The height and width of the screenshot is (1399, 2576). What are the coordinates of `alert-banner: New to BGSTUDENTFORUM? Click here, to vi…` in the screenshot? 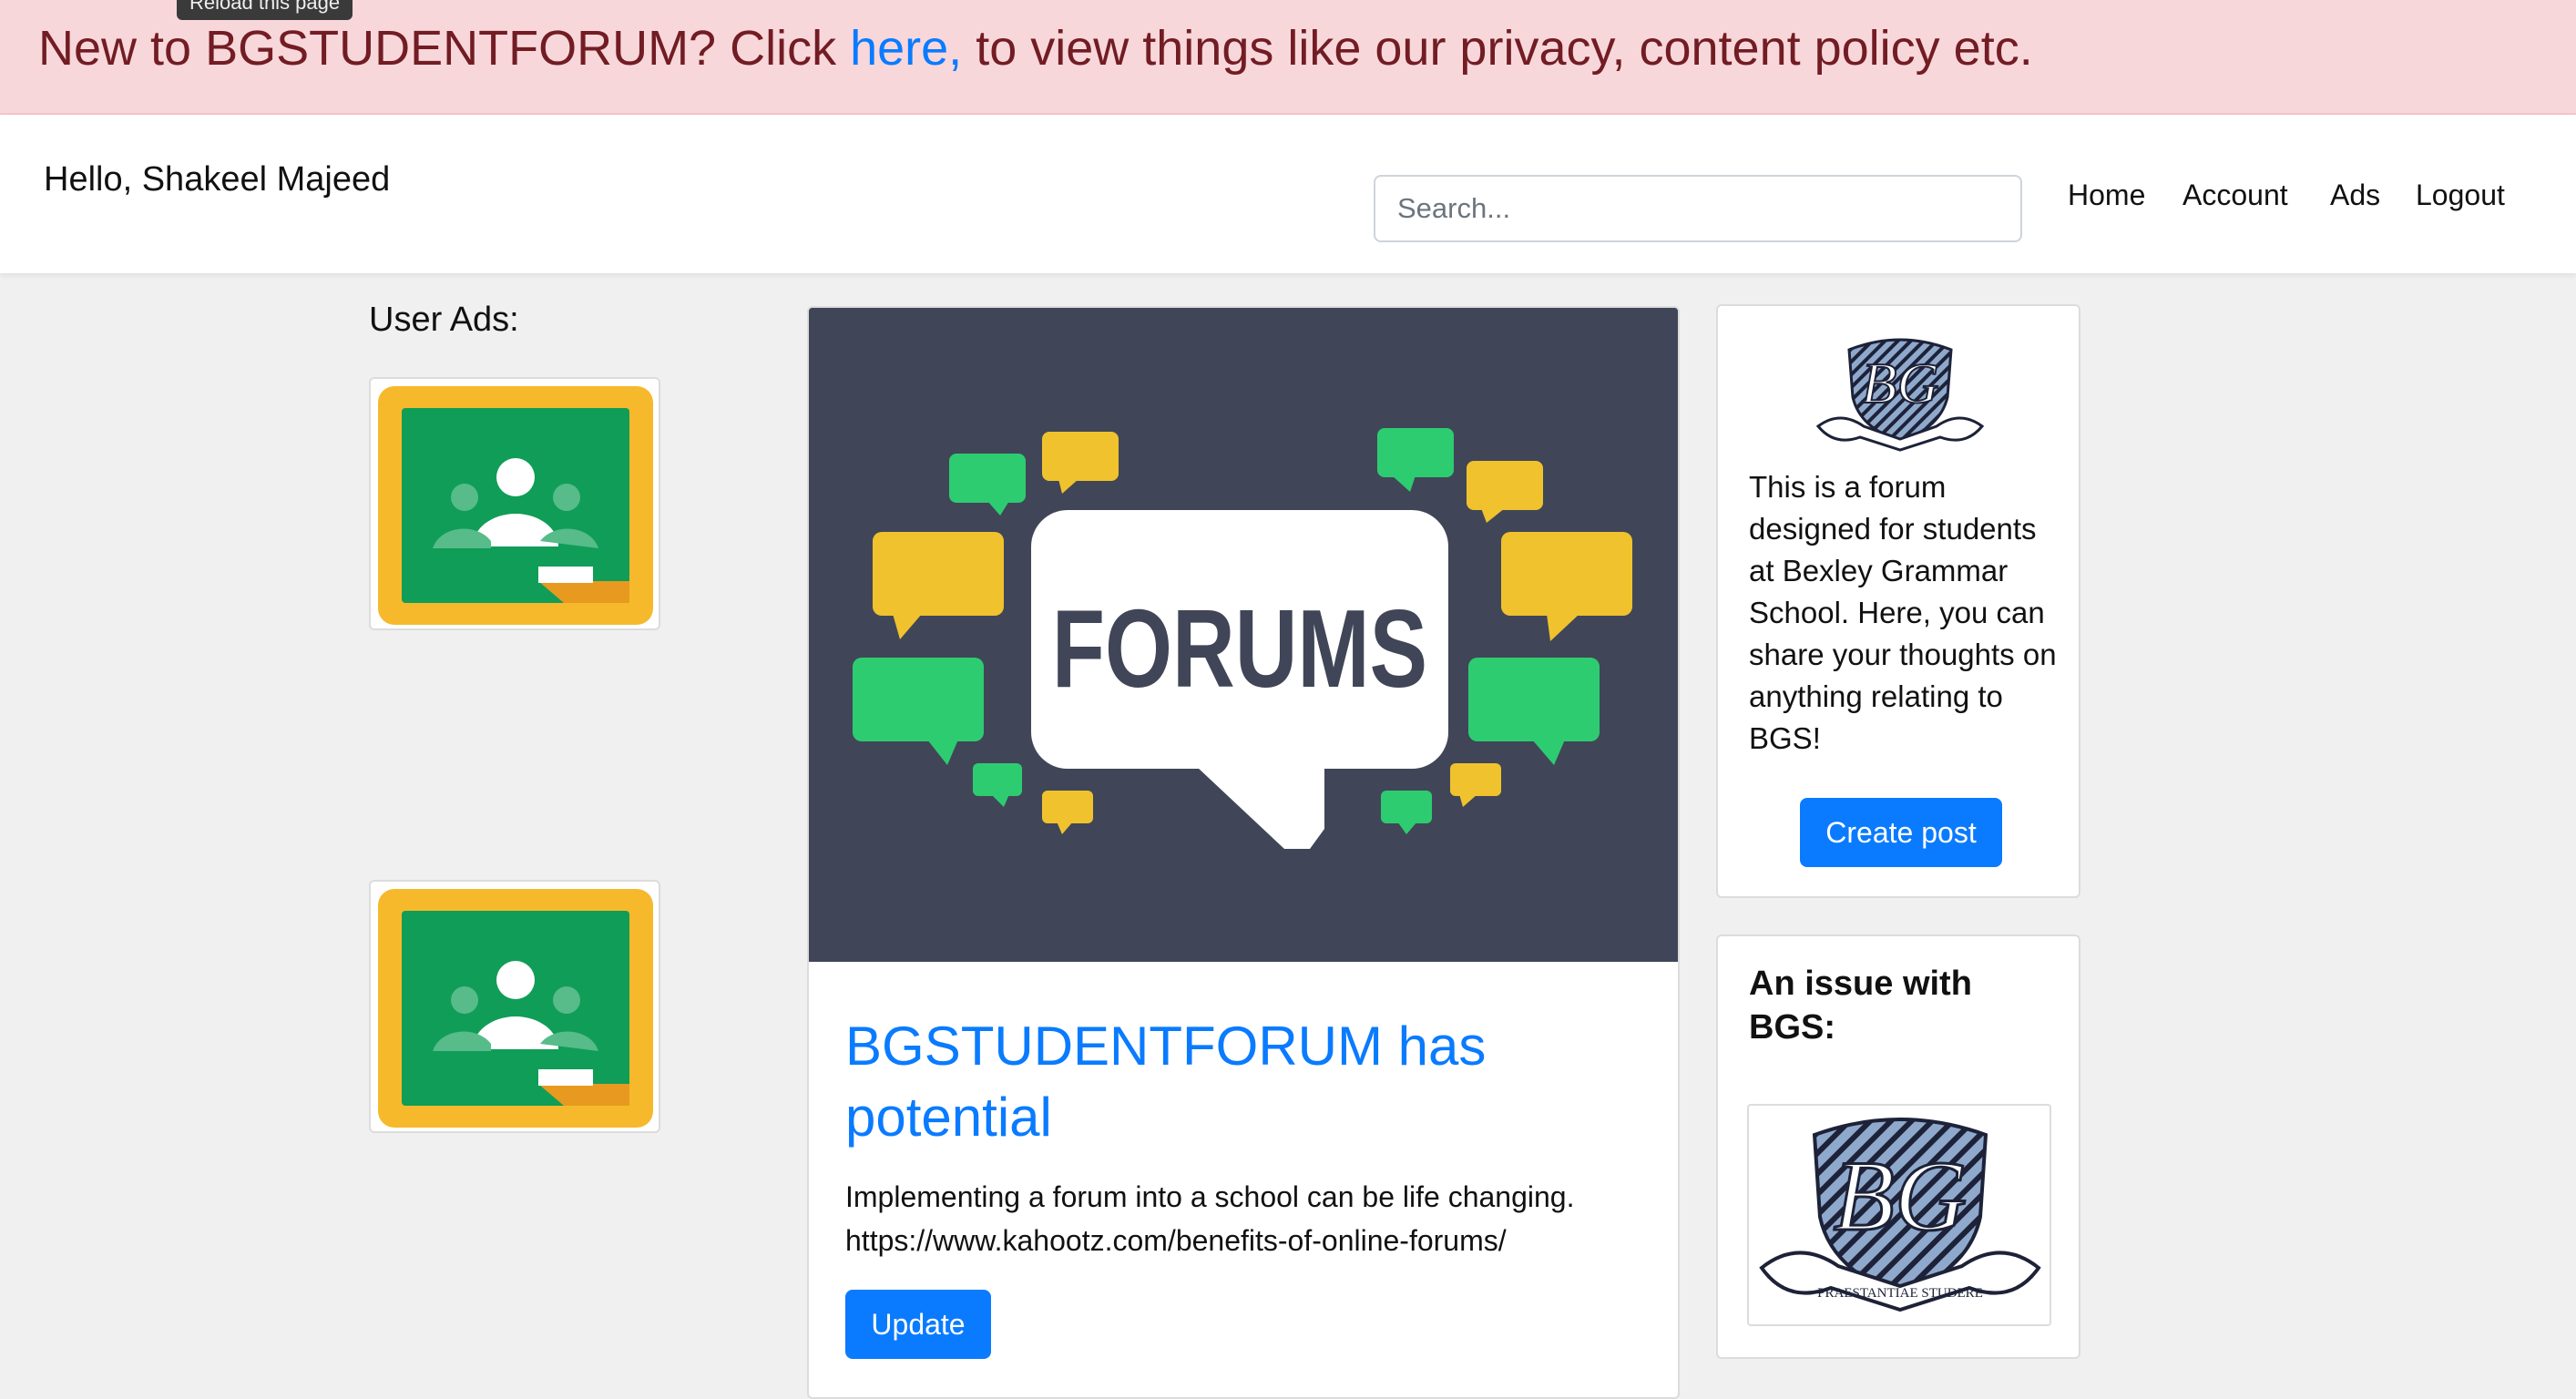 It's located at (1288, 57).